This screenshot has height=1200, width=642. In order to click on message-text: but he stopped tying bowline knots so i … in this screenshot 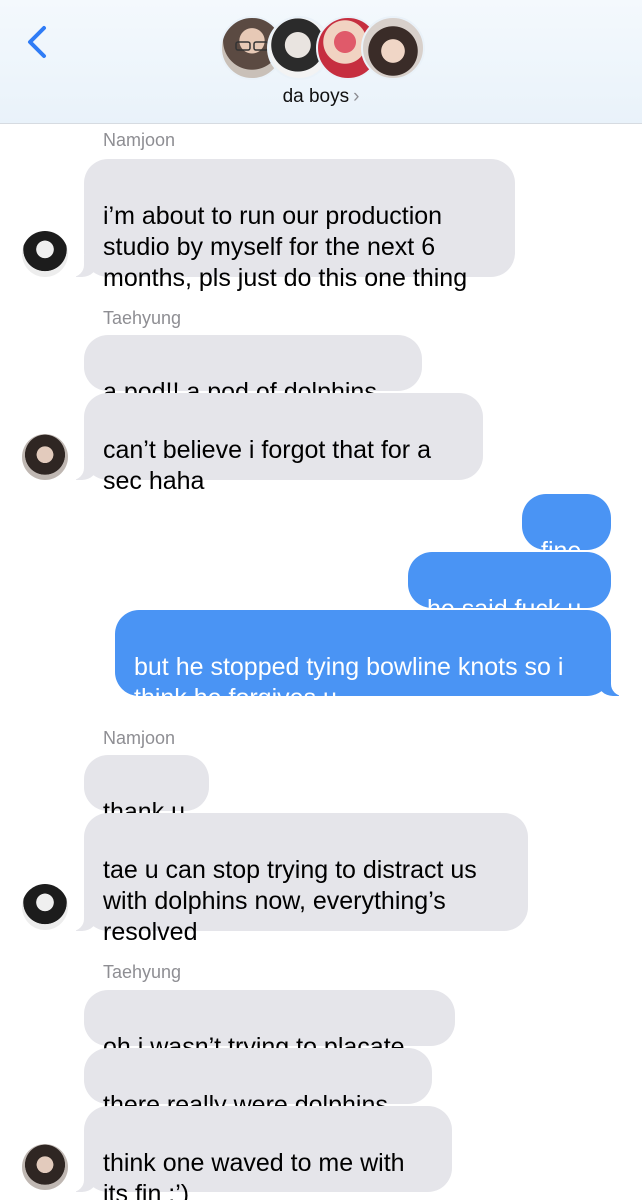, I will do `click(349, 682)`.